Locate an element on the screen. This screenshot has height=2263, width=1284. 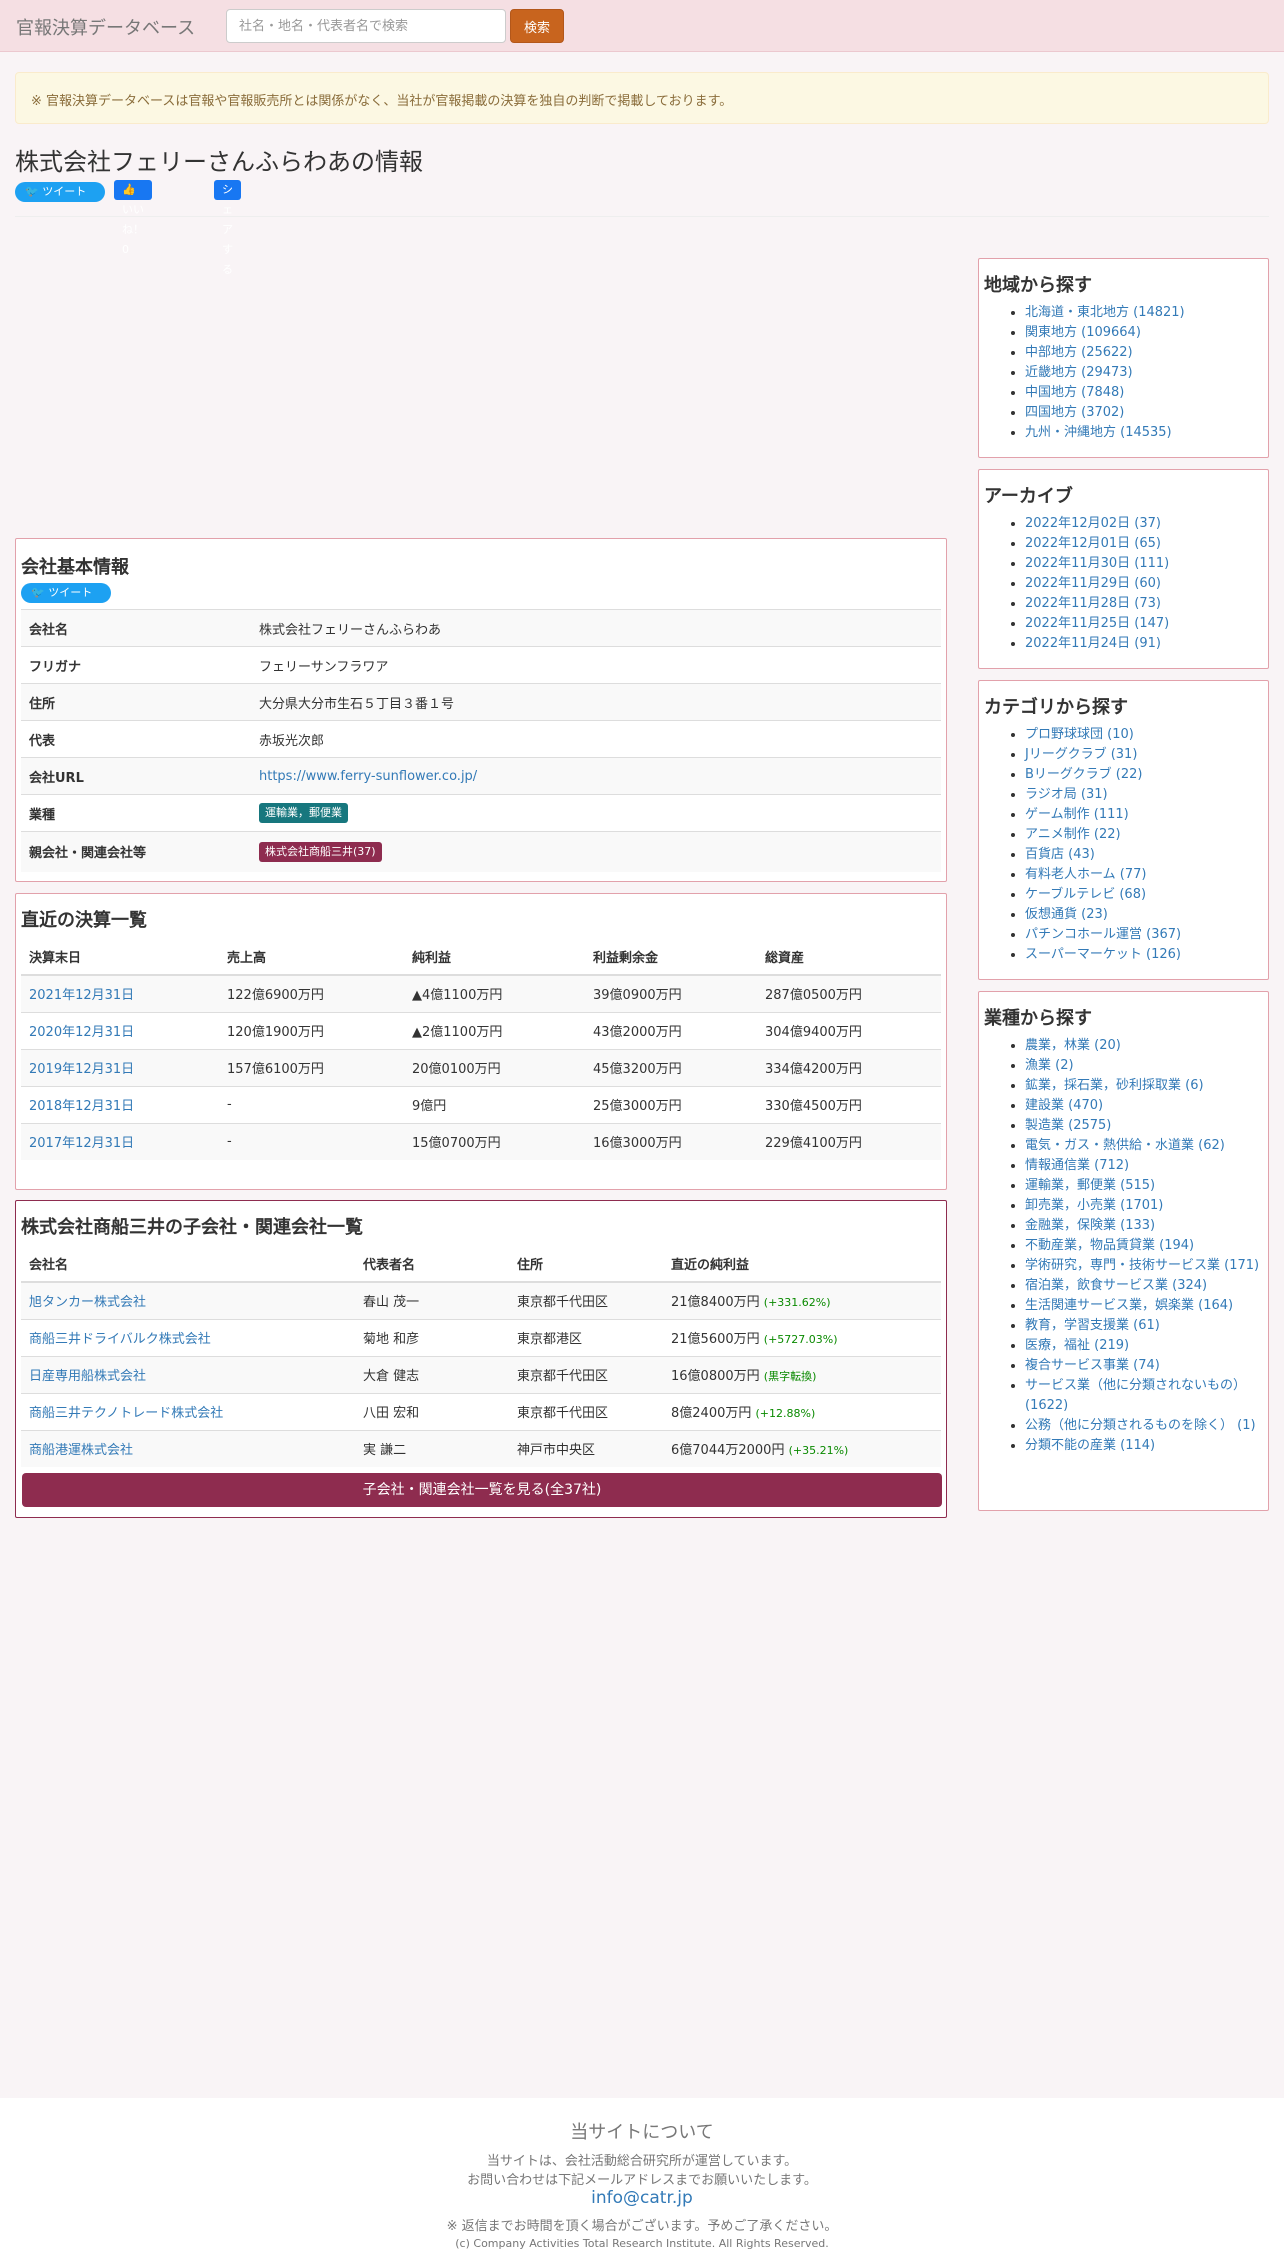
sidebar-industry-link: 学術研究，専門・技術サービス業 (171) is located at coordinates (1142, 1265).